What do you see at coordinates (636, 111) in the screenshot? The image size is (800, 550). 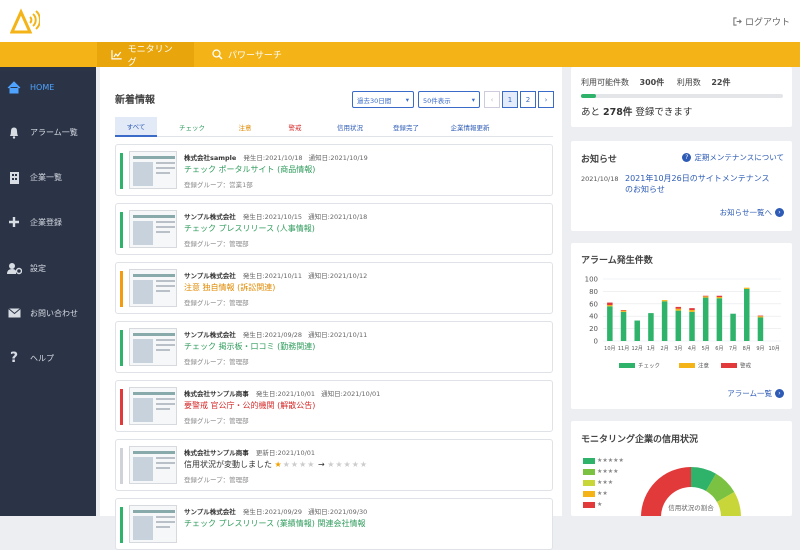 I see `remaining-text: あと 278件 登録できます` at bounding box center [636, 111].